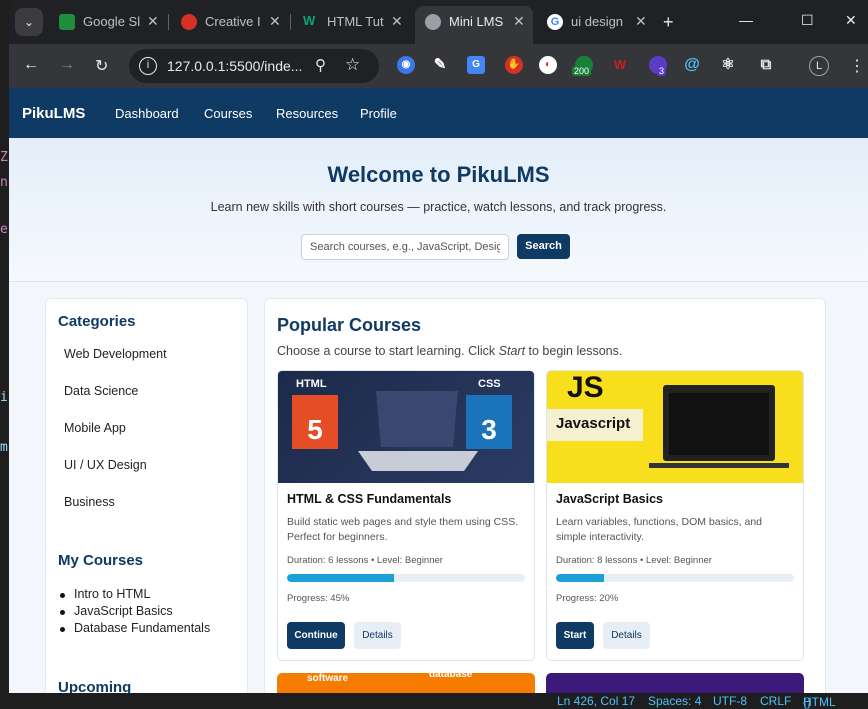 Image resolution: width=868 pixels, height=709 pixels. What do you see at coordinates (634, 560) in the screenshot?
I see `course-meta: Duration: 8 lessons • Level: Beginner` at bounding box center [634, 560].